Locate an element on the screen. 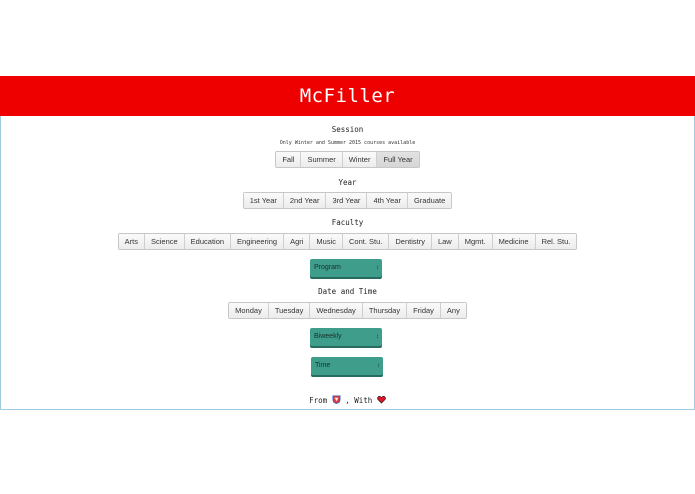 The image size is (695, 494). faculty-science-button: Science is located at coordinates (164, 241).